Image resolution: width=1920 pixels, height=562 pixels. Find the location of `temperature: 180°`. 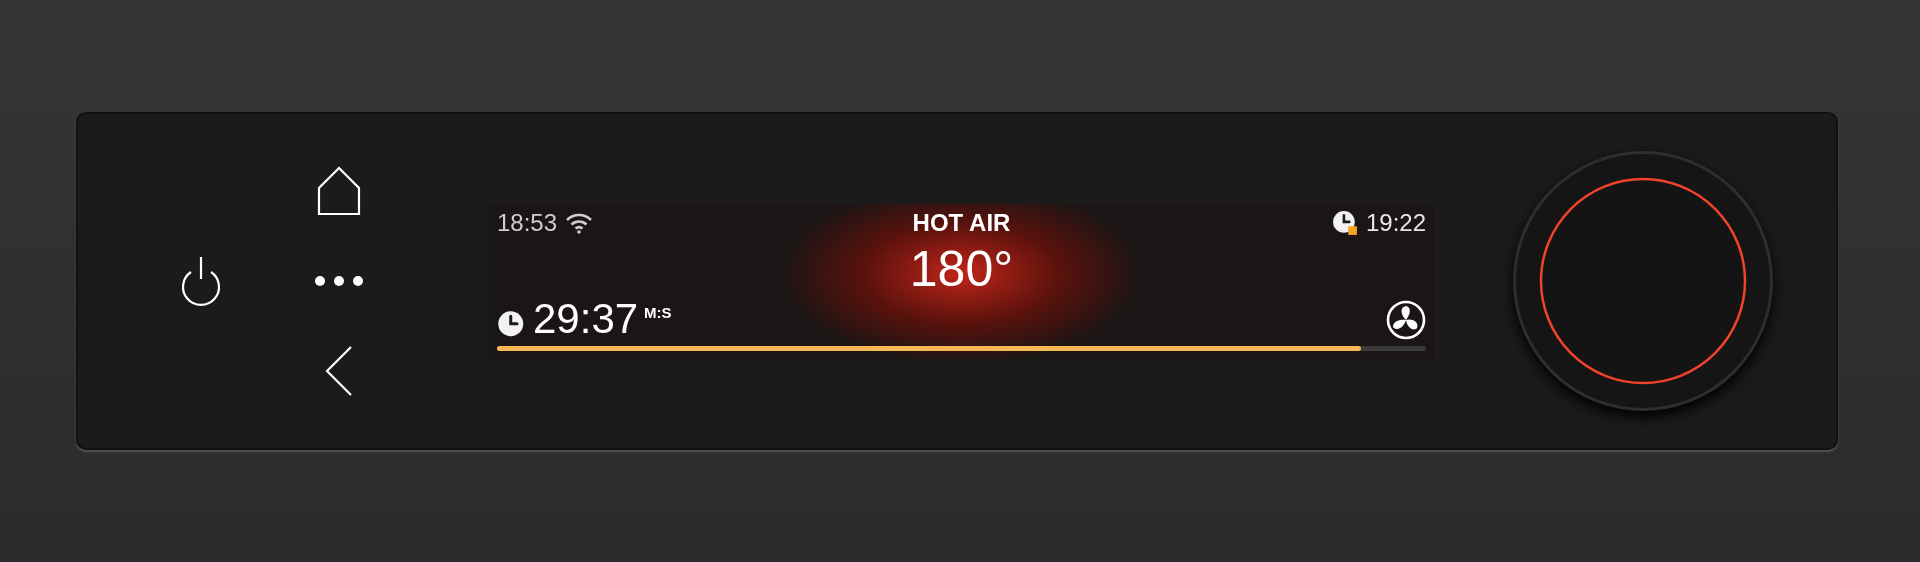

temperature: 180° is located at coordinates (961, 268).